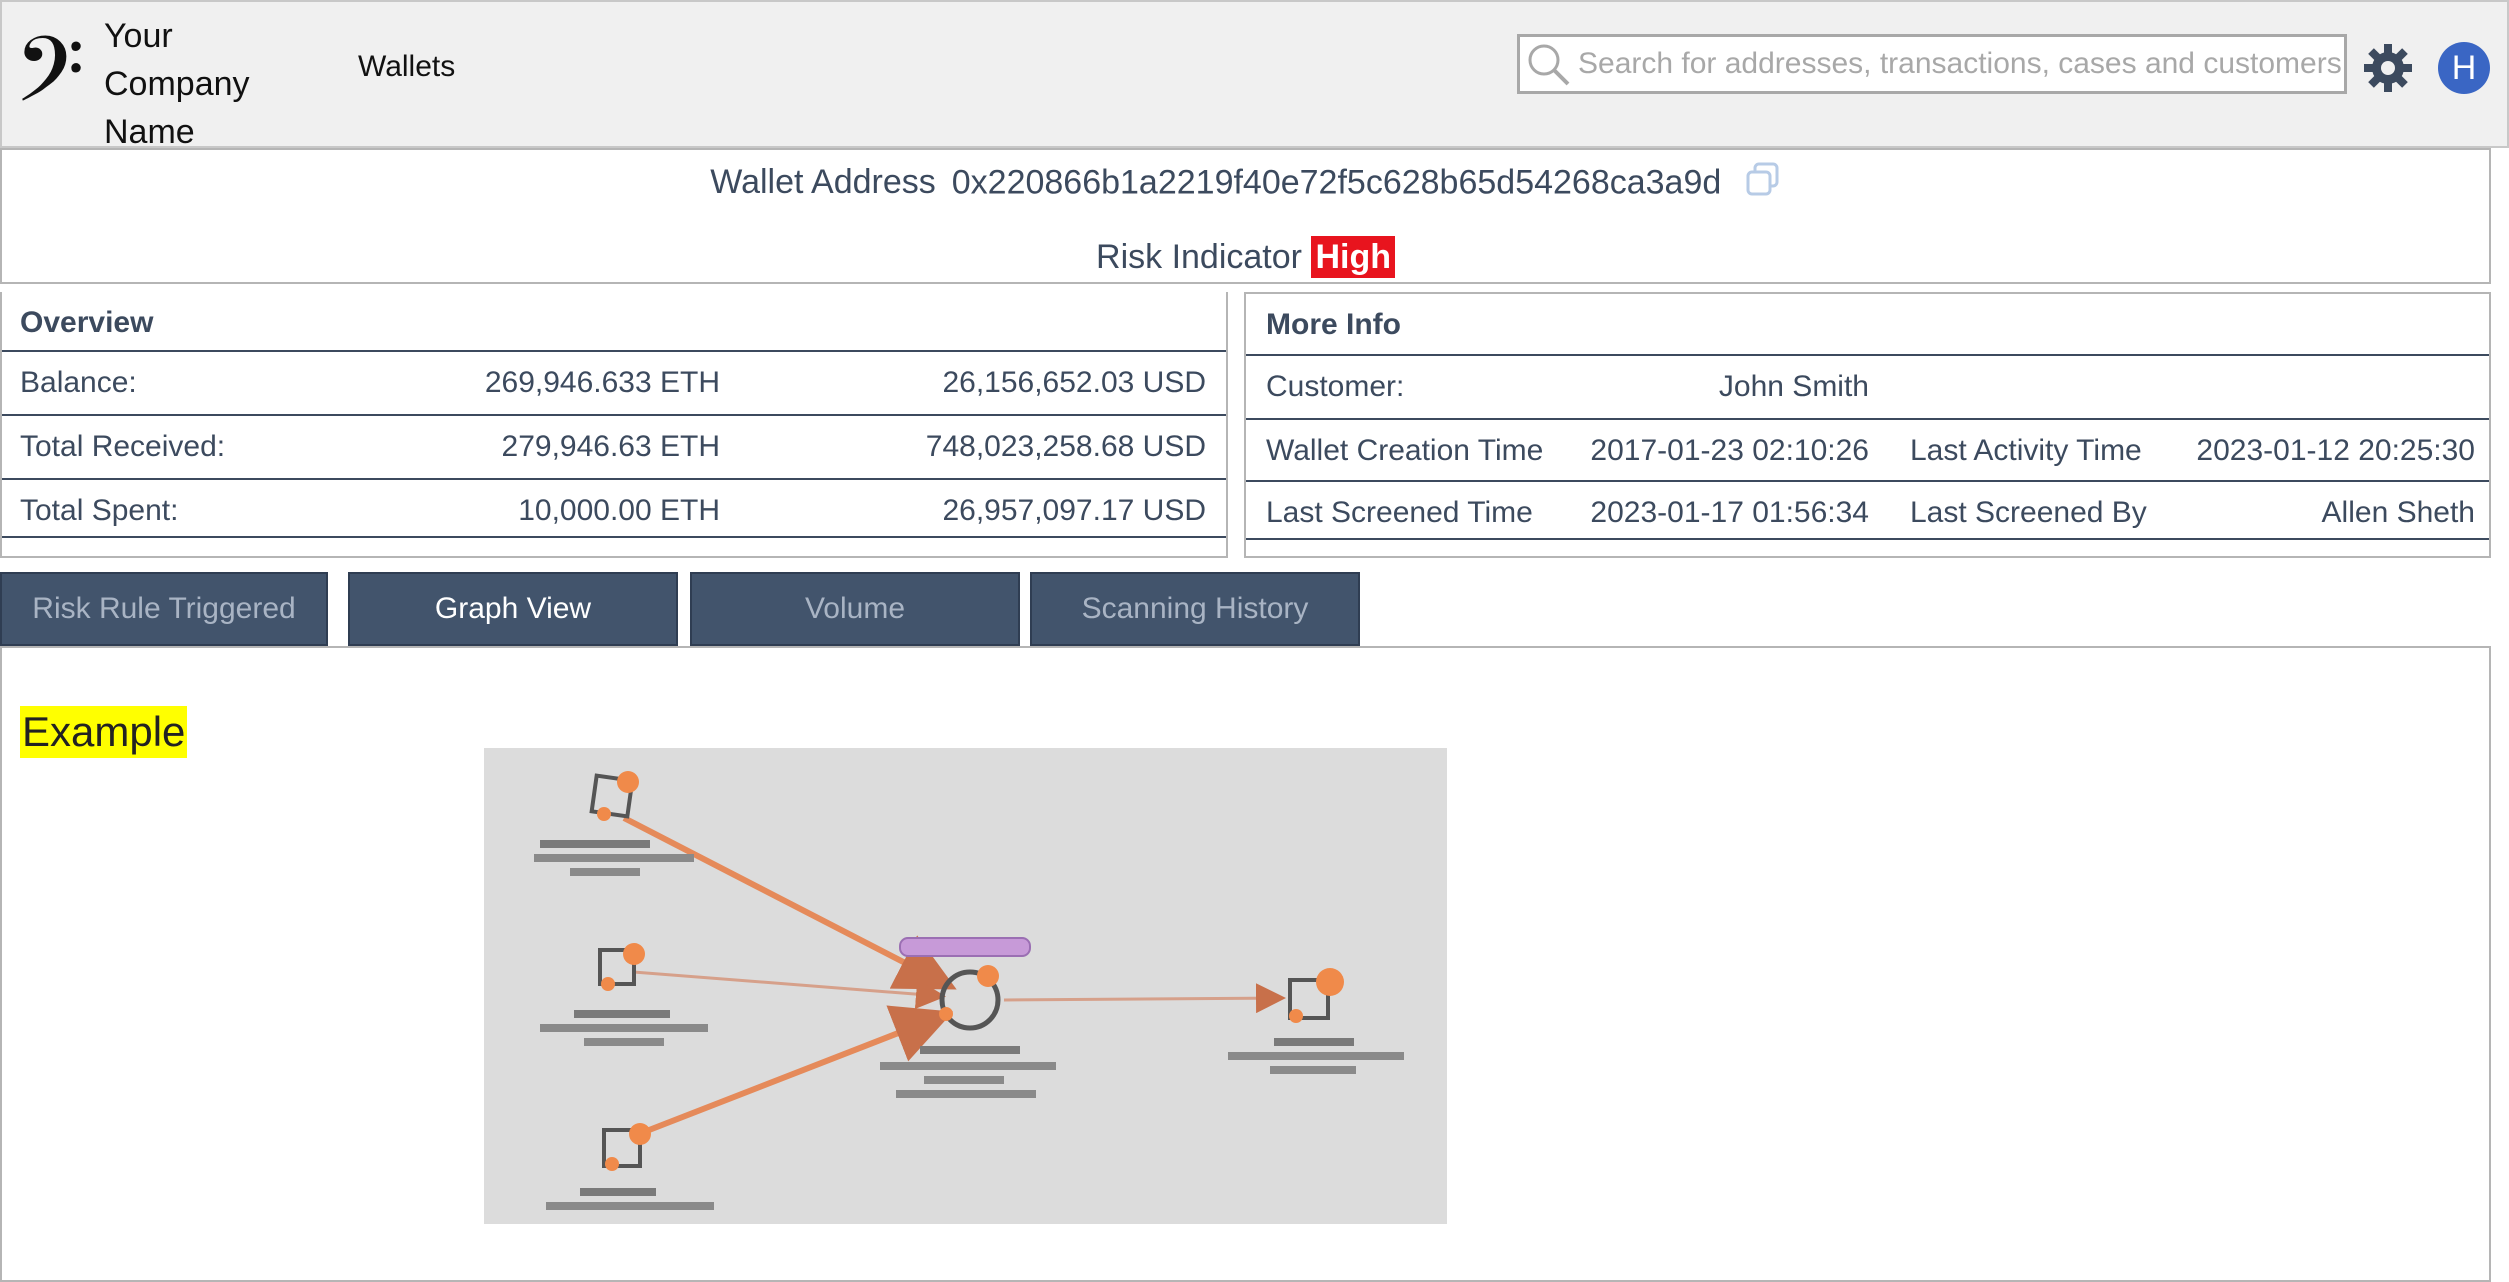 The height and width of the screenshot is (1282, 2509). Describe the element at coordinates (1548, 64) in the screenshot. I see `search-icon` at that location.